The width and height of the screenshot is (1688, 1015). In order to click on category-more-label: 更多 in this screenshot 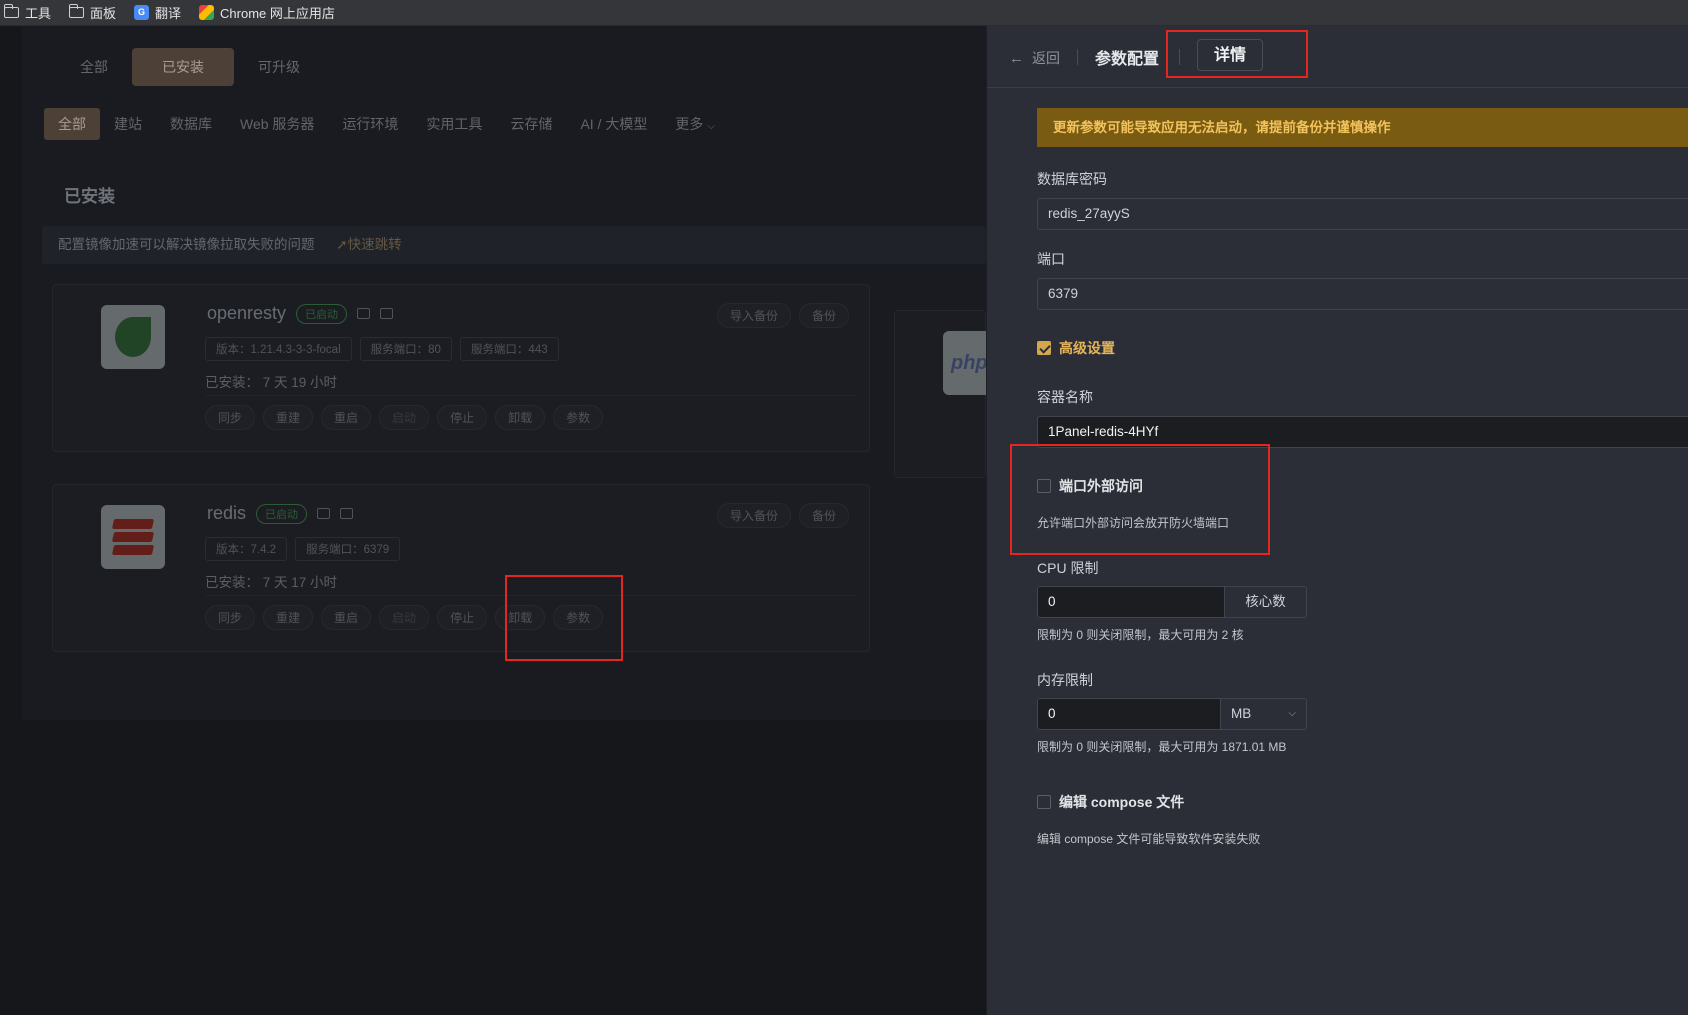, I will do `click(689, 124)`.